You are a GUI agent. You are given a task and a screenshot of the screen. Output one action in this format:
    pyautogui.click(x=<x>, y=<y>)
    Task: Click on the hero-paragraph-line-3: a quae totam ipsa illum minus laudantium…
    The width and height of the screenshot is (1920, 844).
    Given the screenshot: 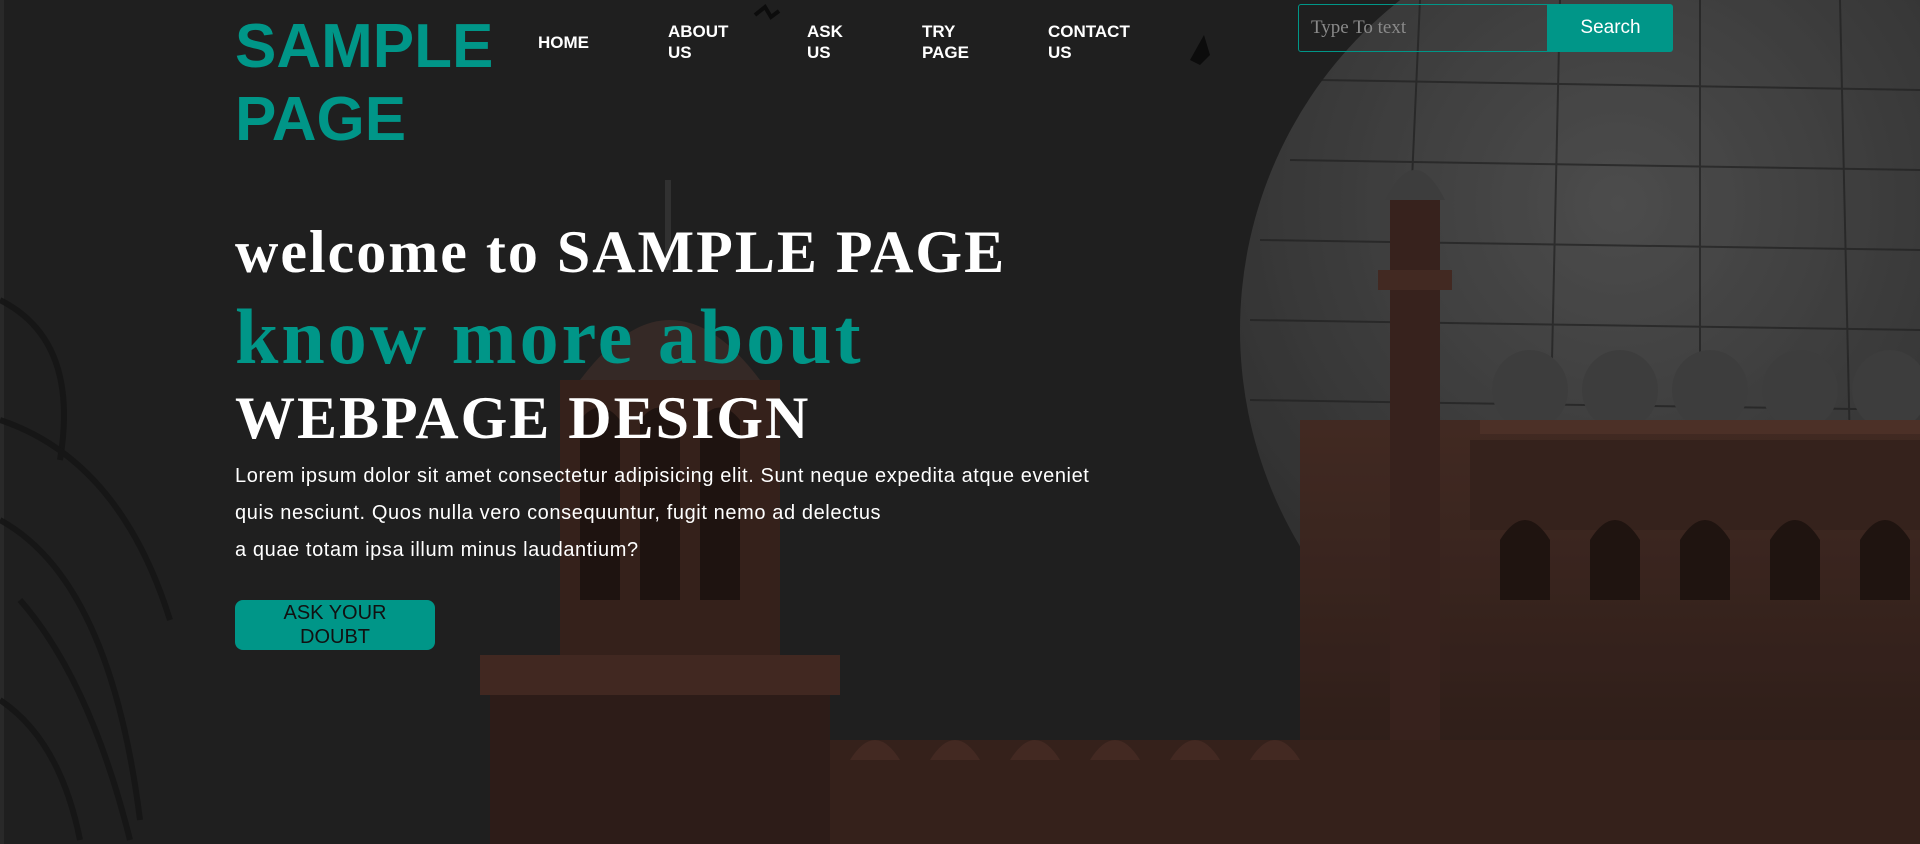 What is the action you would take?
    pyautogui.click(x=437, y=550)
    